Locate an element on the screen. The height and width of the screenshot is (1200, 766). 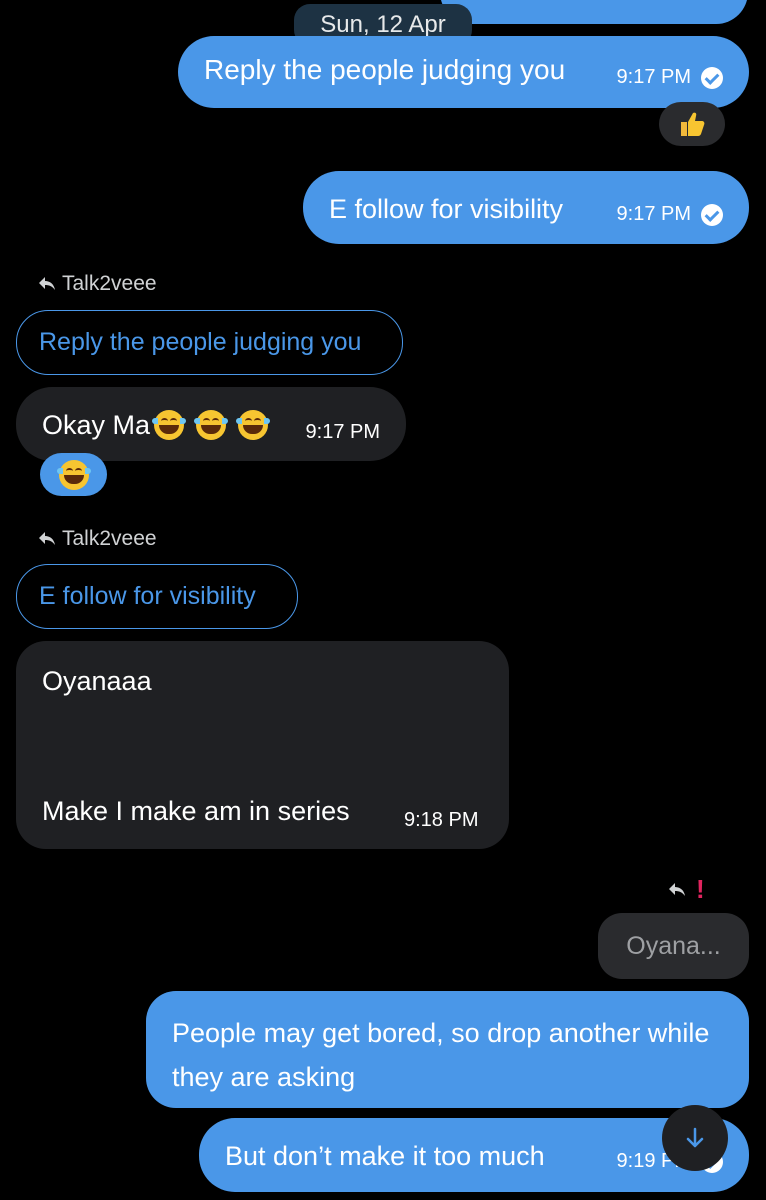
quoted-text: E follow for visibility is located at coordinates (147, 596).